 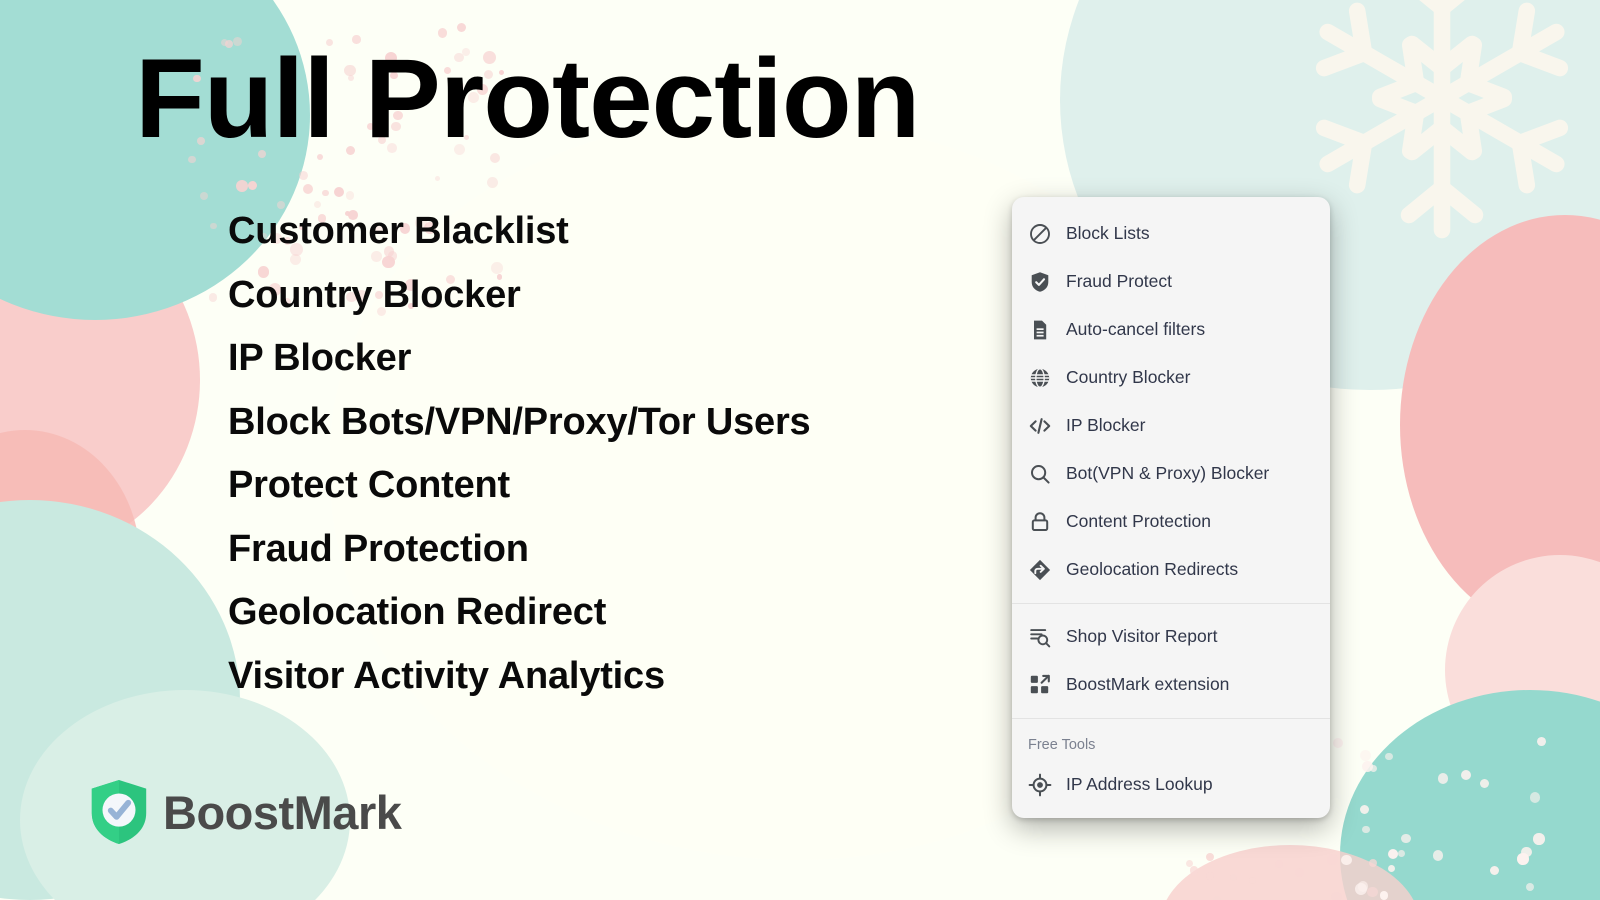 What do you see at coordinates (1280, 872) in the screenshot?
I see `dot-pattern-bottom` at bounding box center [1280, 872].